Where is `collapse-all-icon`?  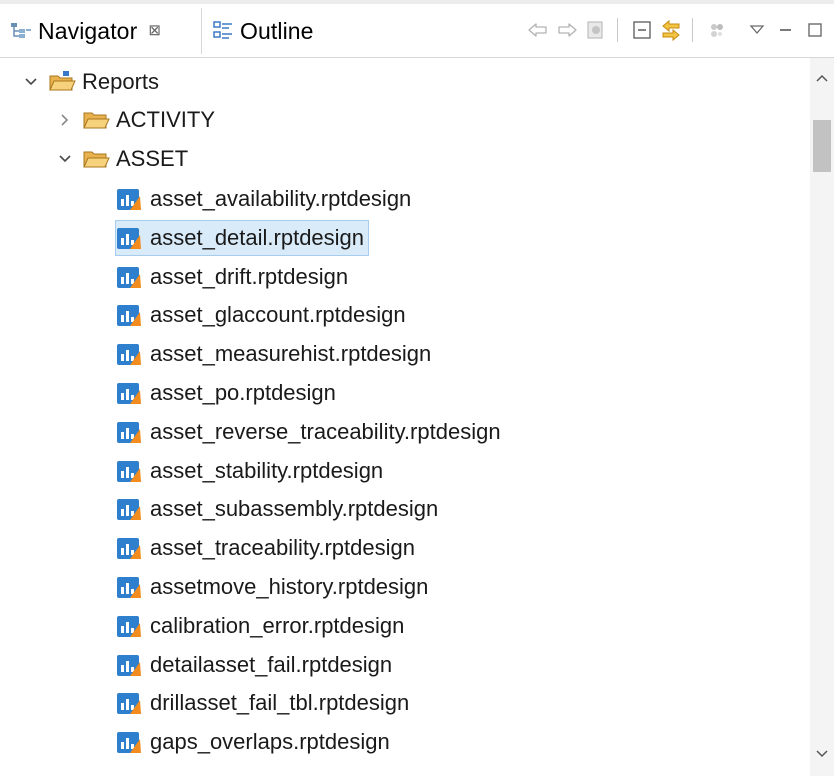 collapse-all-icon is located at coordinates (642, 30).